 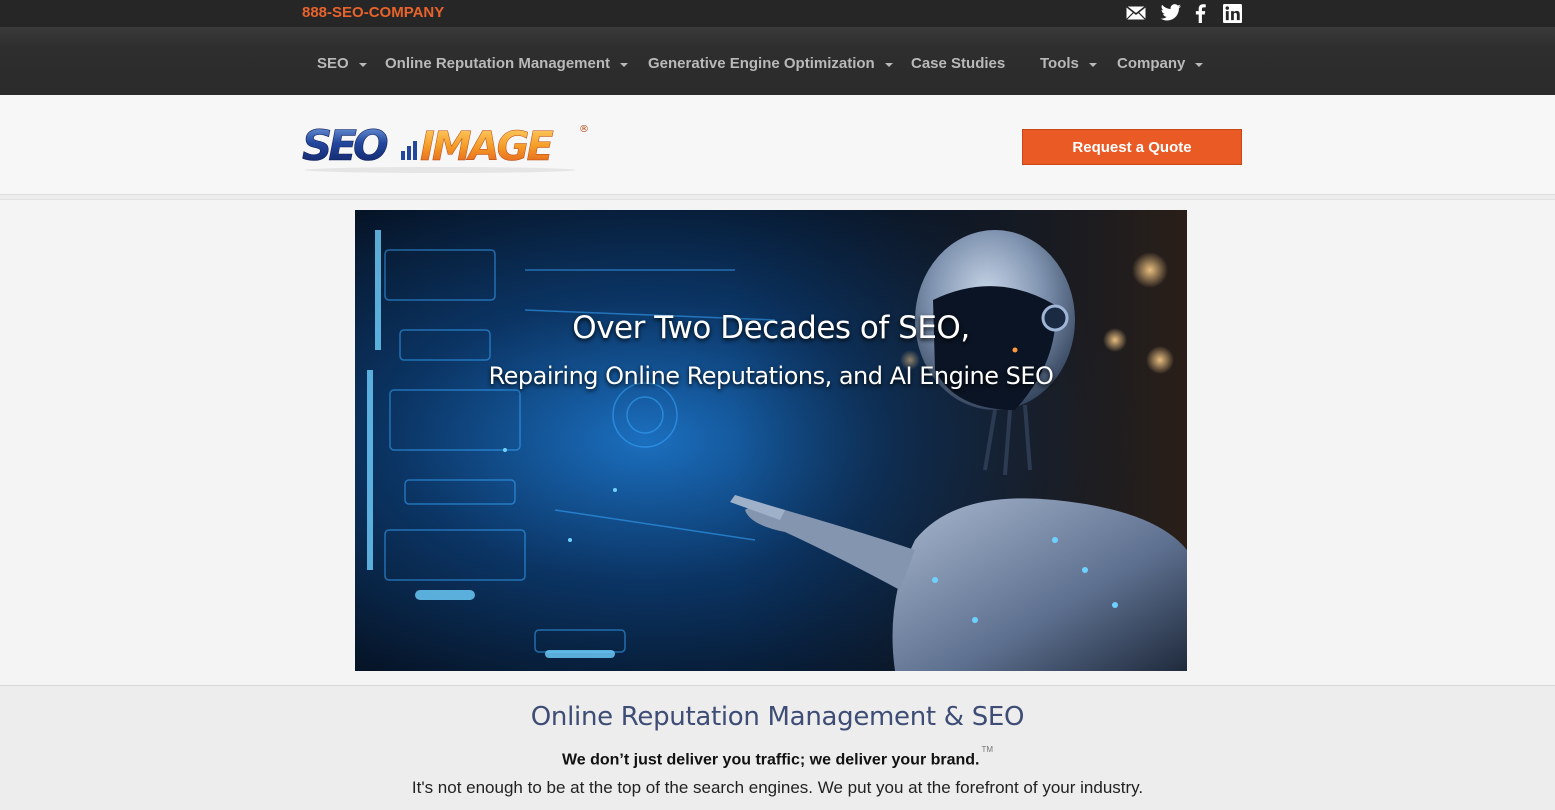 What do you see at coordinates (1136, 13) in the screenshot?
I see `mail-icon` at bounding box center [1136, 13].